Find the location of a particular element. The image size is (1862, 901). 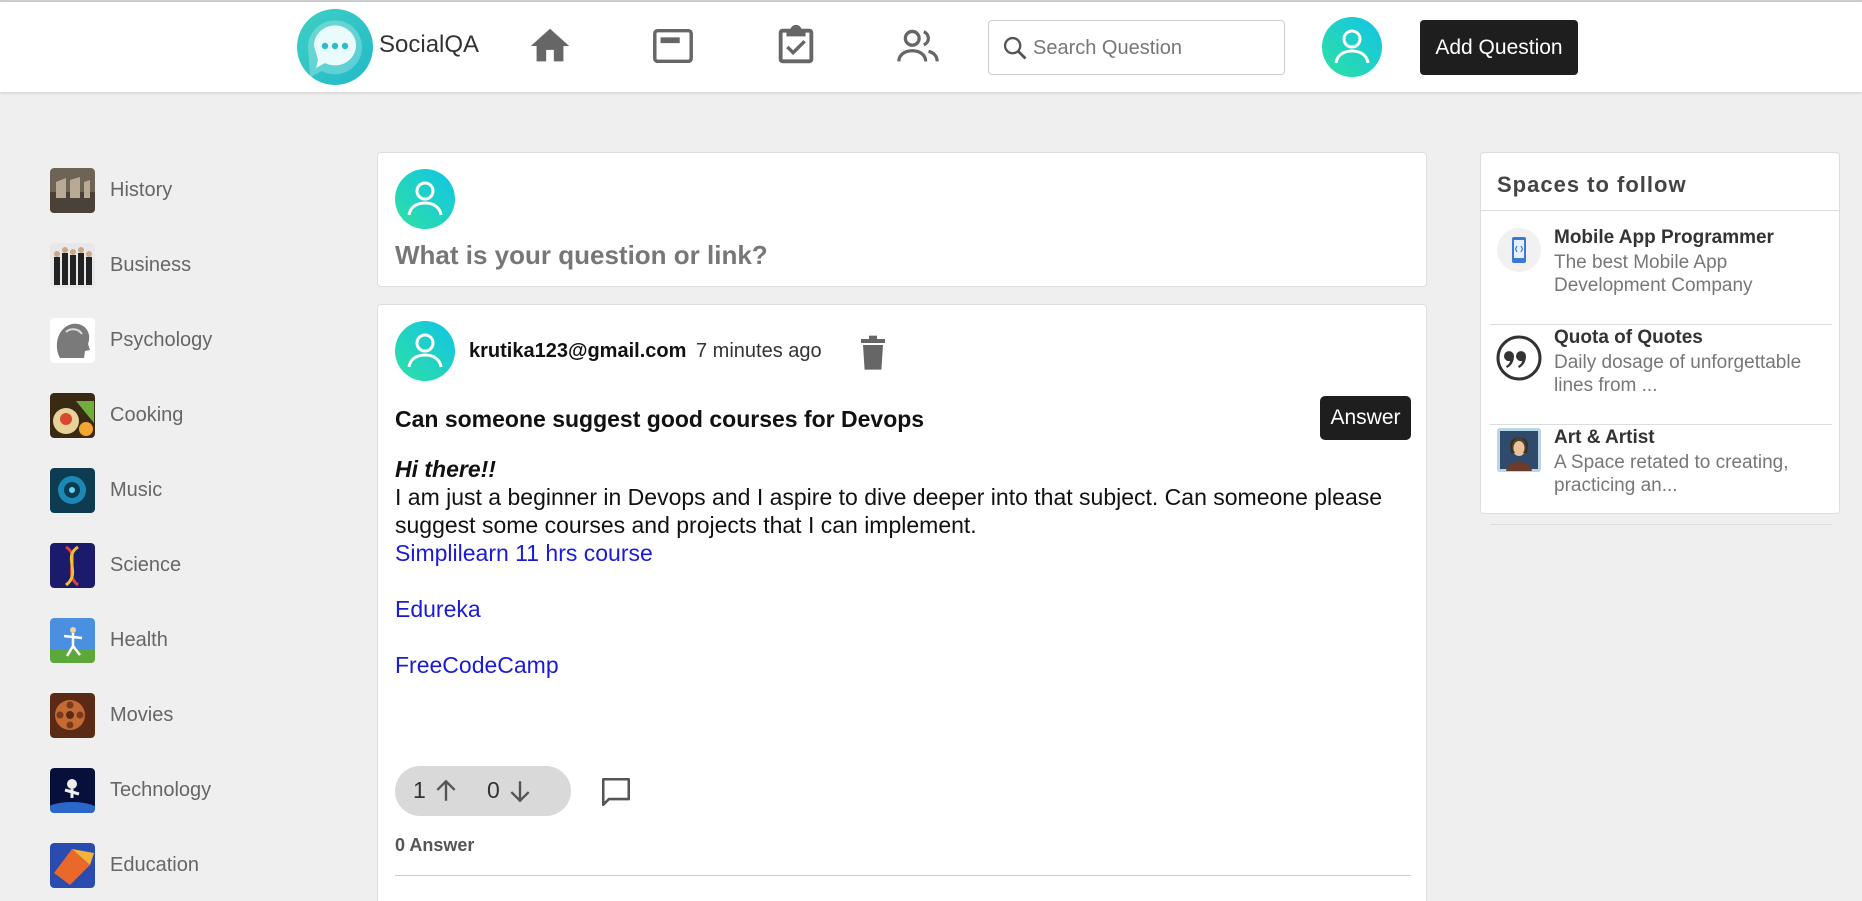

psychology-thumbnail is located at coordinates (72, 340).